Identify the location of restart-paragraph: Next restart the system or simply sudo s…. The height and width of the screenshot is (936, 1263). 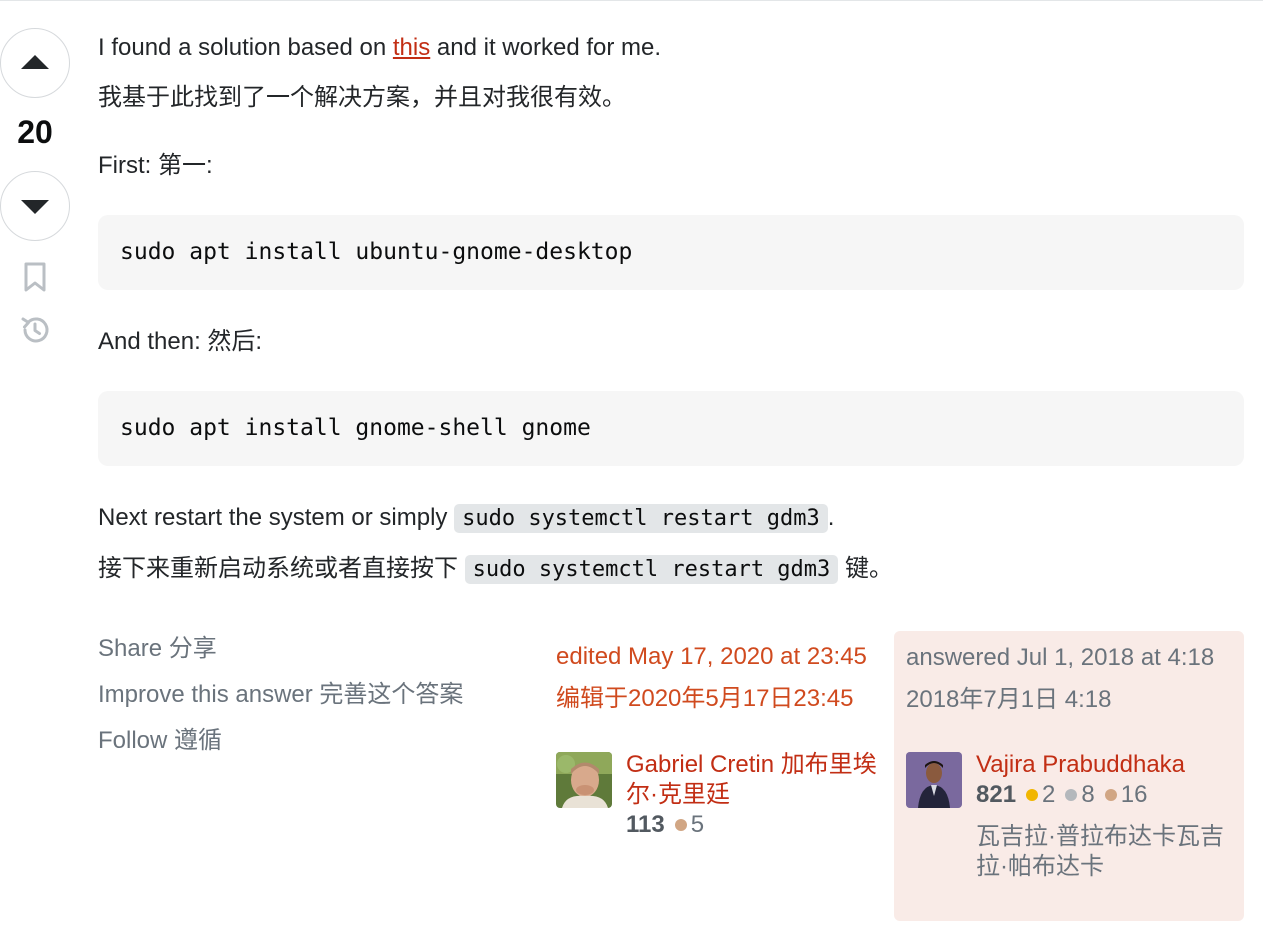
(466, 518).